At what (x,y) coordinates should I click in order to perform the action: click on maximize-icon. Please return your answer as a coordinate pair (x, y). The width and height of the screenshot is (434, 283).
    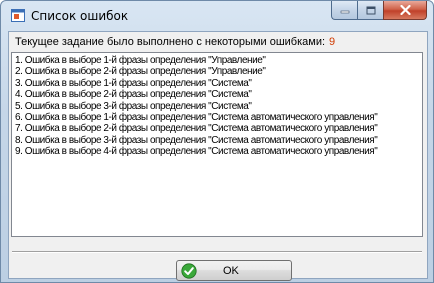
    Looking at the image, I should click on (370, 10).